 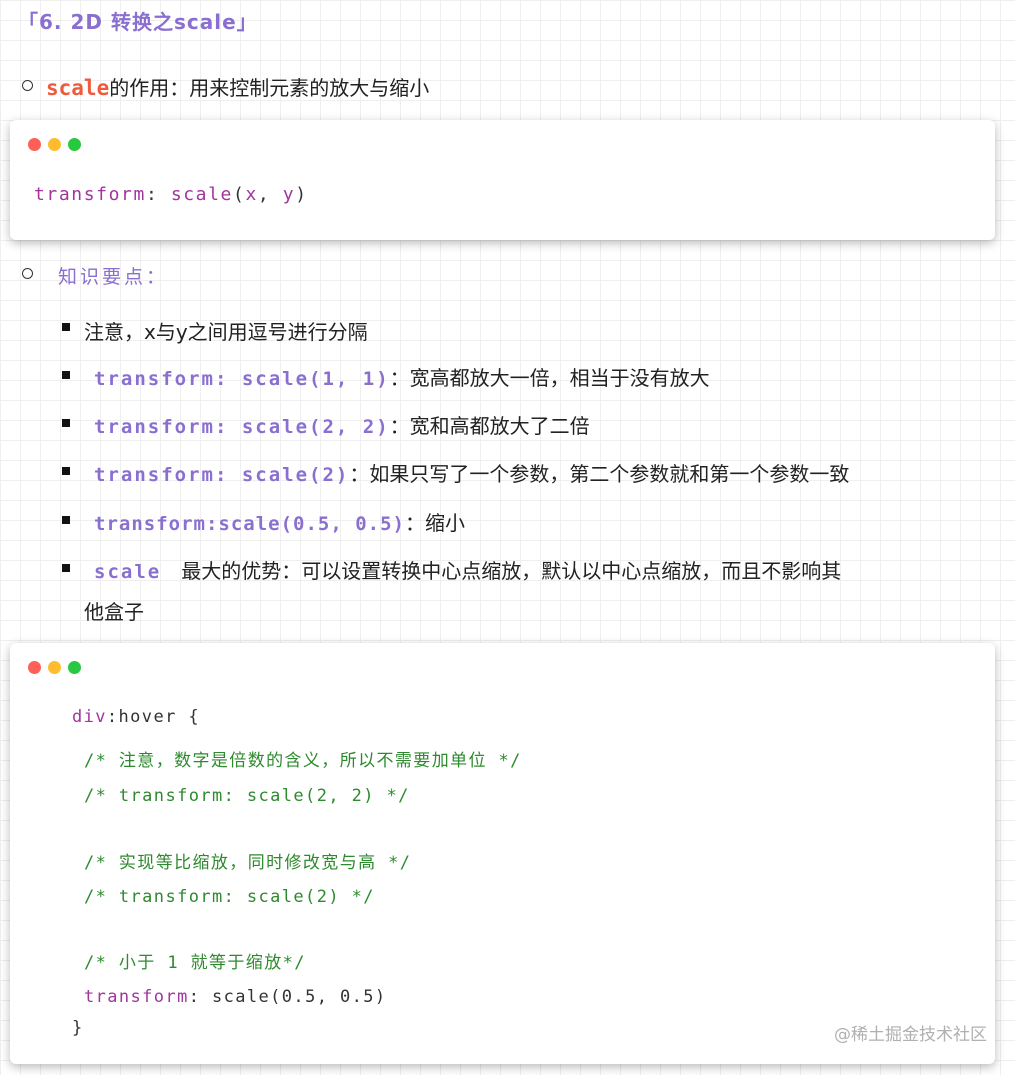 I want to click on scale-purpose-text: 的作用：用来控制元素的放大与缩小, so click(x=269, y=88).